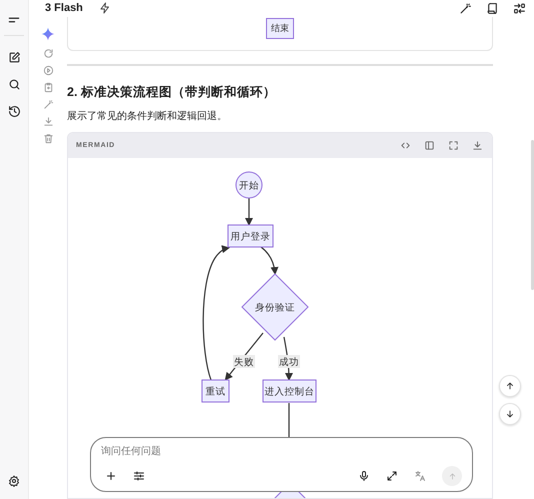 This screenshot has height=499, width=534. I want to click on flowchart-node: 用户登录, so click(251, 236).